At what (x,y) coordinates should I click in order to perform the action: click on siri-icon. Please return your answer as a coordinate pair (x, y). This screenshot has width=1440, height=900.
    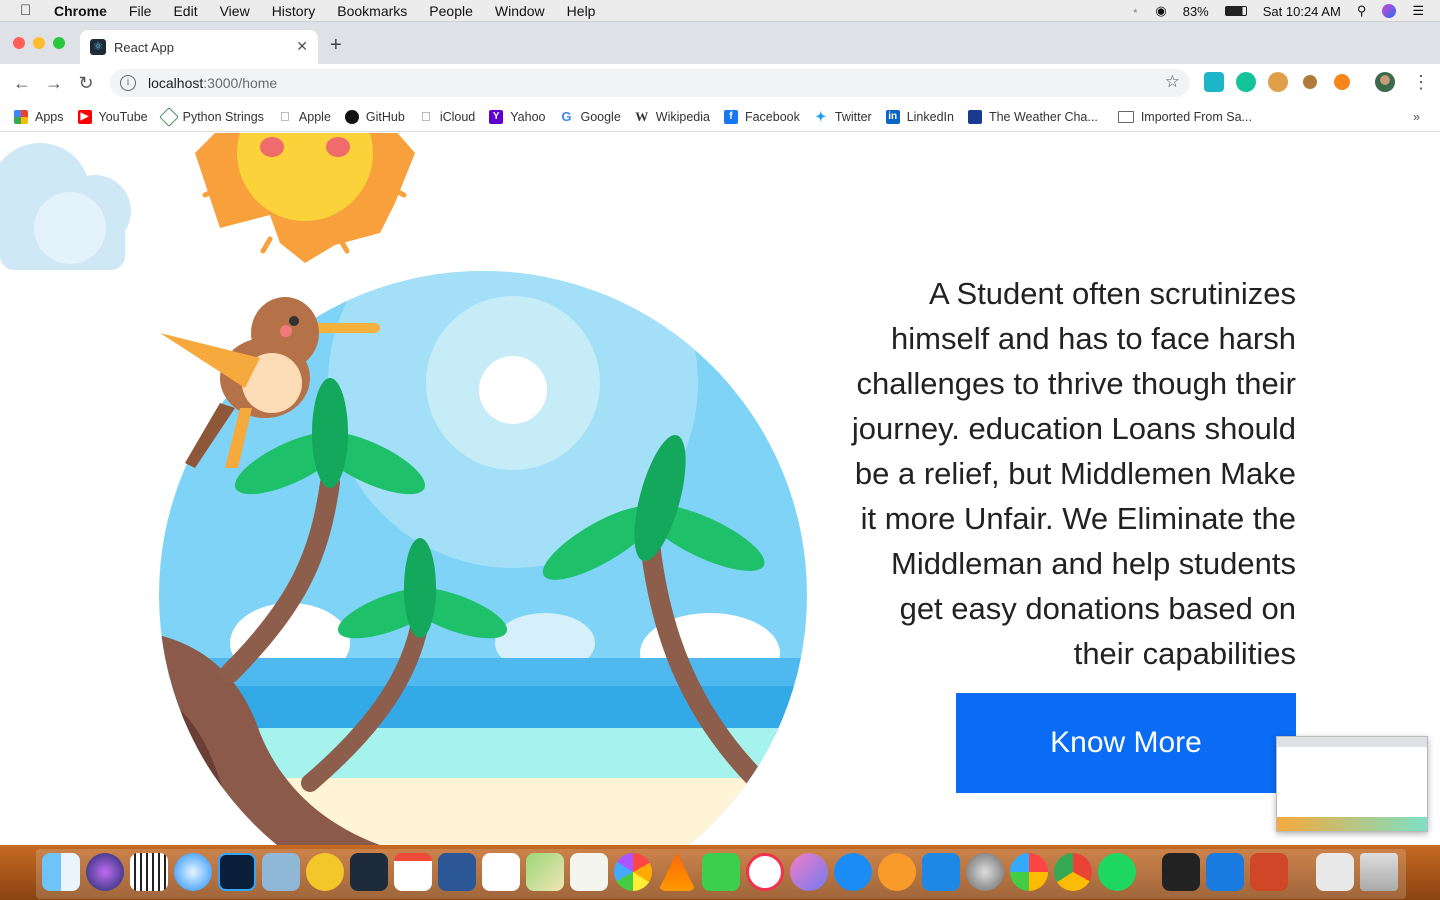
    Looking at the image, I should click on (1389, 11).